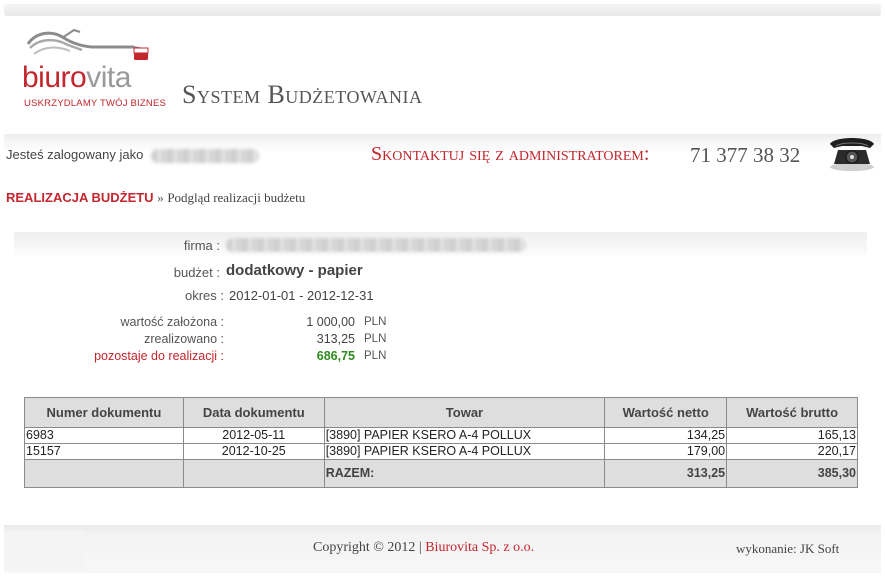 The width and height of the screenshot is (885, 577). What do you see at coordinates (792, 473) in the screenshot?
I see `total-brutto: 385,30` at bounding box center [792, 473].